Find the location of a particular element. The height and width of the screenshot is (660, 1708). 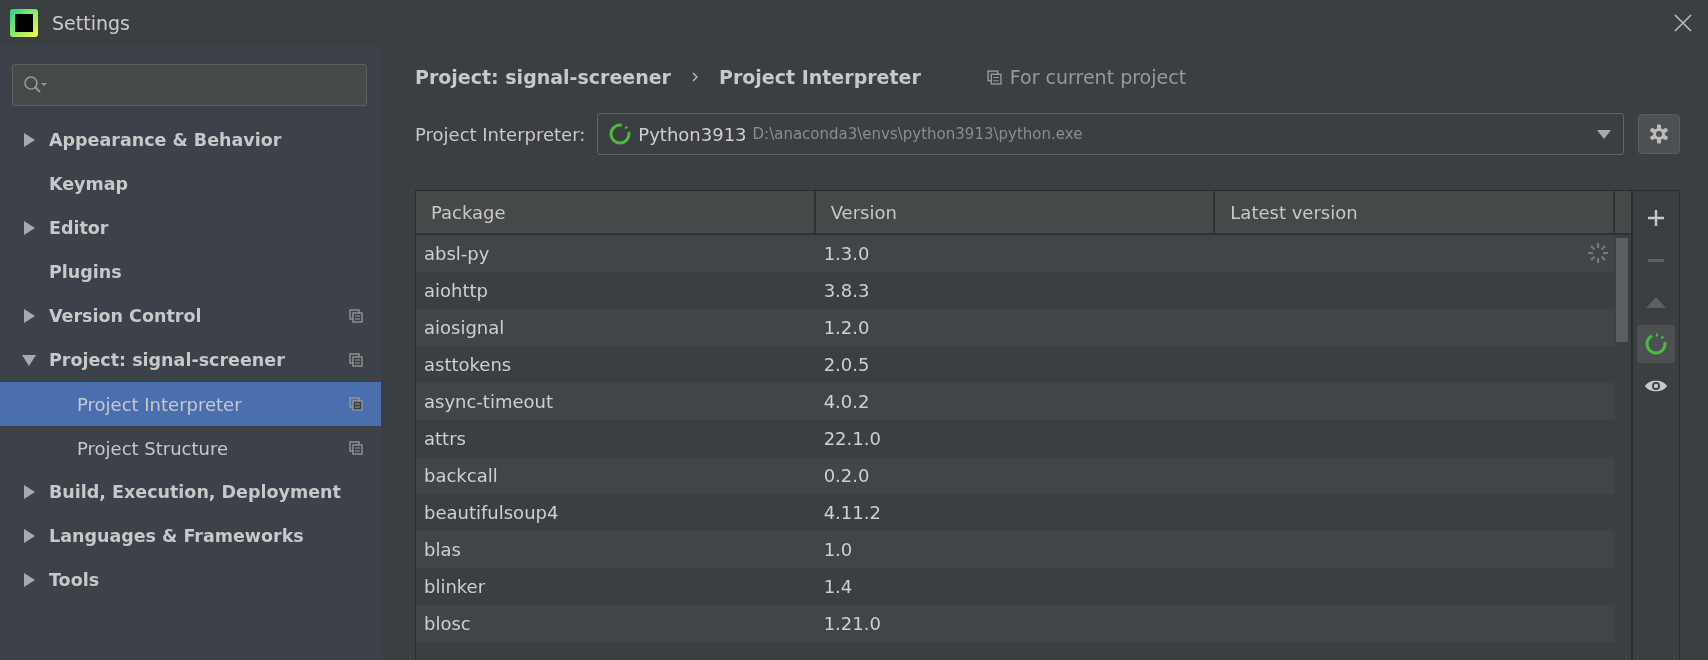

sidebar-item: Tools is located at coordinates (190, 580).